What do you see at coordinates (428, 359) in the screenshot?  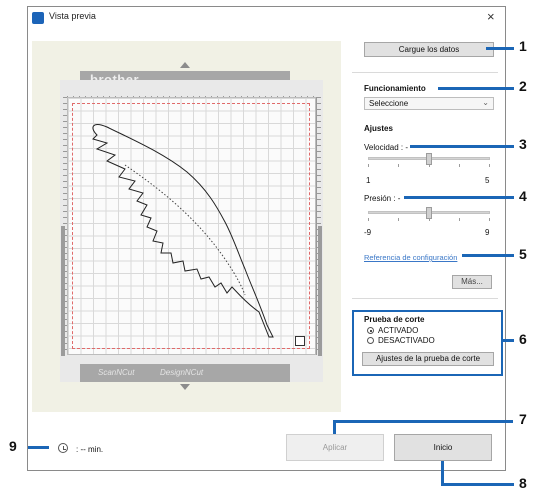 I see `cut-test-settings-button: Ajustes de la prueba de corte` at bounding box center [428, 359].